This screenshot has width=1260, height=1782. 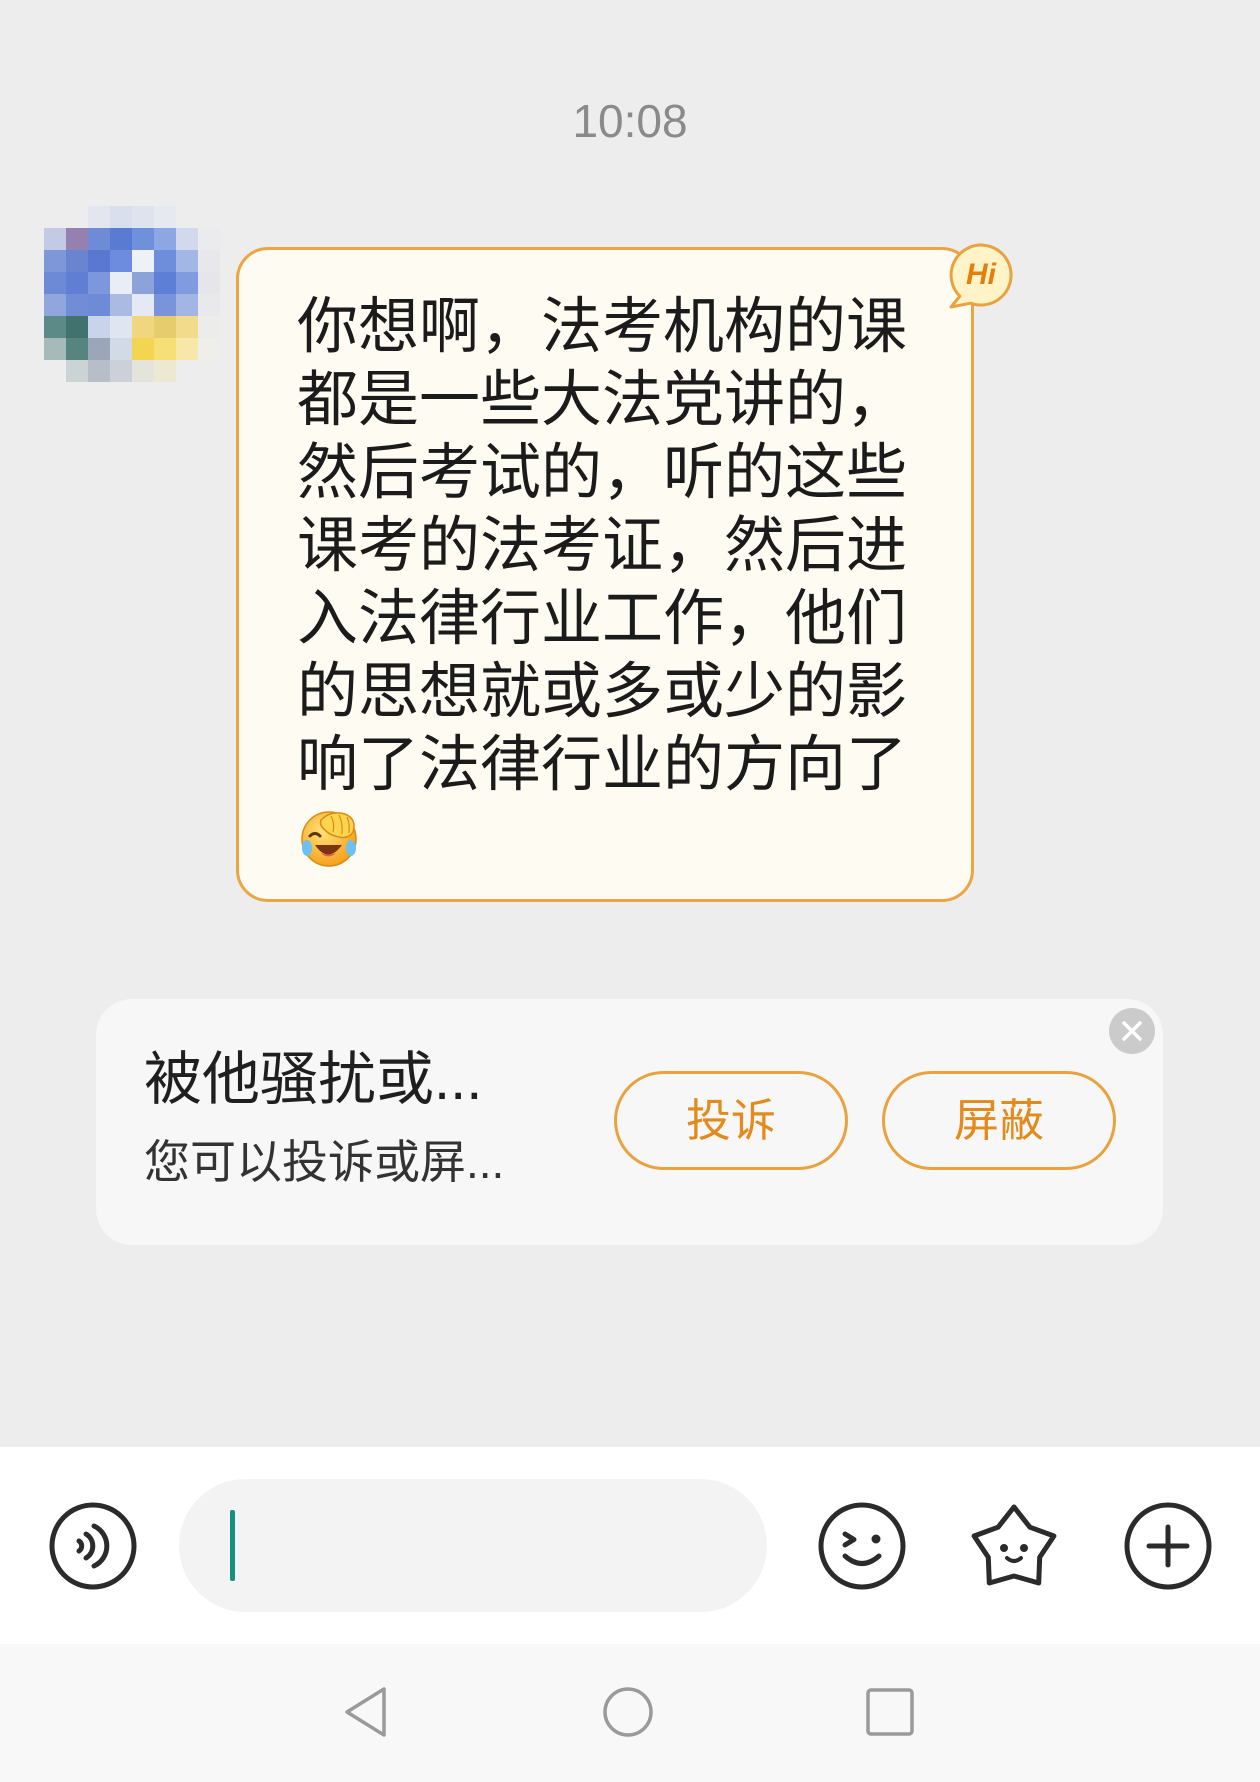 I want to click on nav-back-button, so click(x=365, y=1712).